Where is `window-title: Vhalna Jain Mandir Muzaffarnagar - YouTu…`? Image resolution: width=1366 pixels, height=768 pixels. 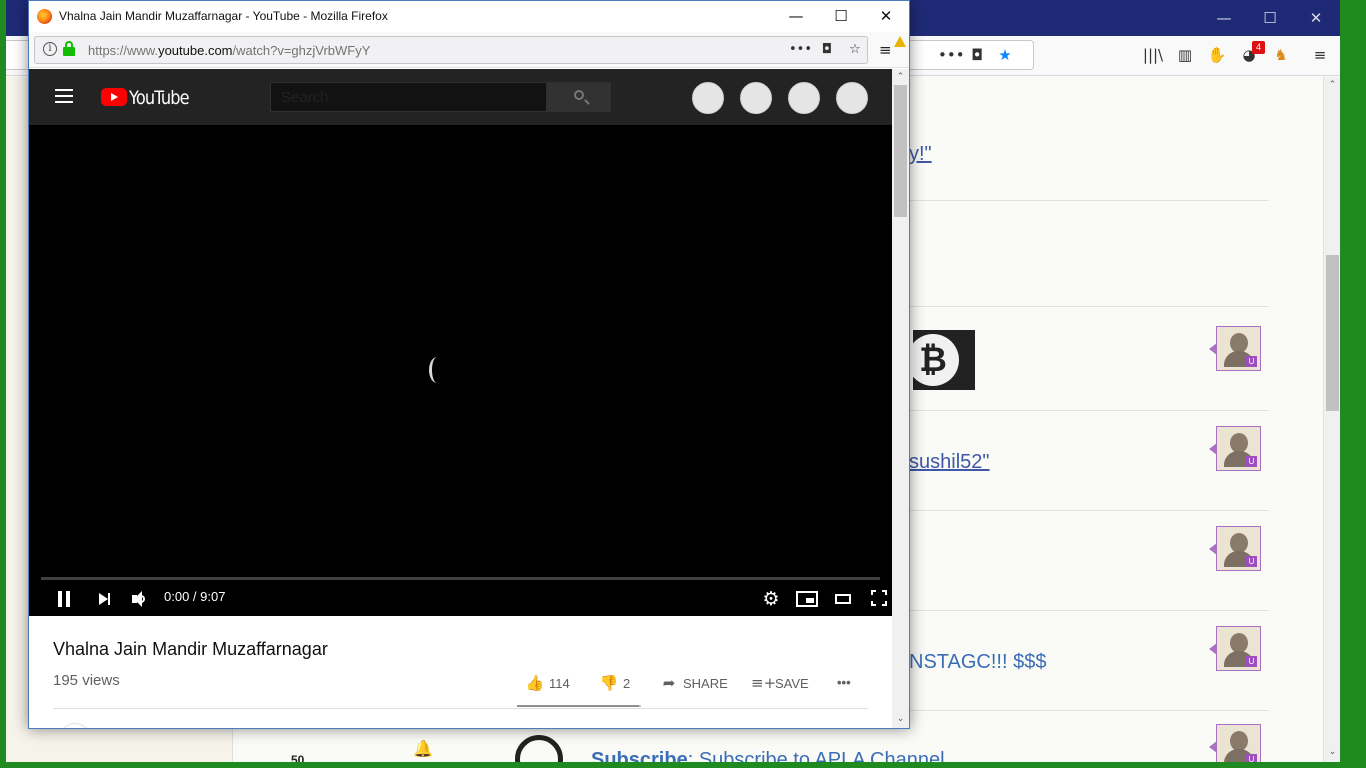 window-title: Vhalna Jain Mandir Muzaffarnagar - YouTu… is located at coordinates (223, 16).